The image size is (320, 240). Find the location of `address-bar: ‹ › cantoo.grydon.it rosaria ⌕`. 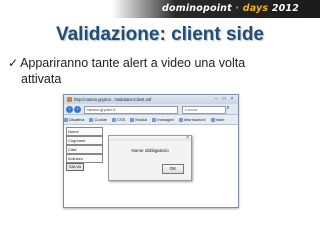

address-bar: ‹ › cantoo.grydon.it rosaria ⌕ is located at coordinates (151, 109).